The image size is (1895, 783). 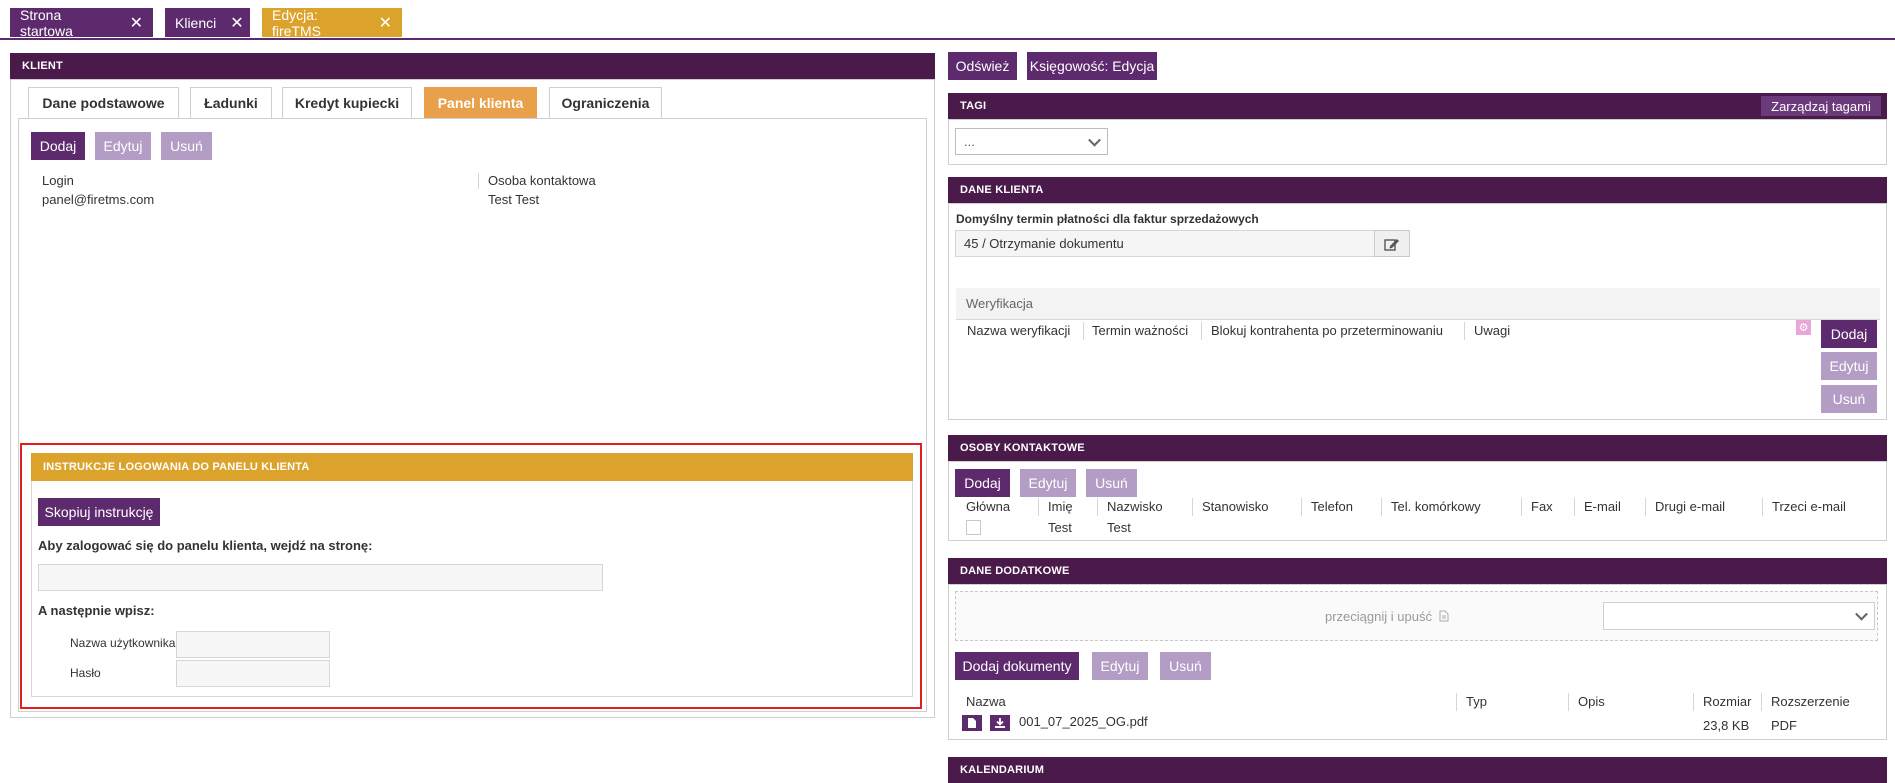 I want to click on password-label: Hasło, so click(x=85, y=673).